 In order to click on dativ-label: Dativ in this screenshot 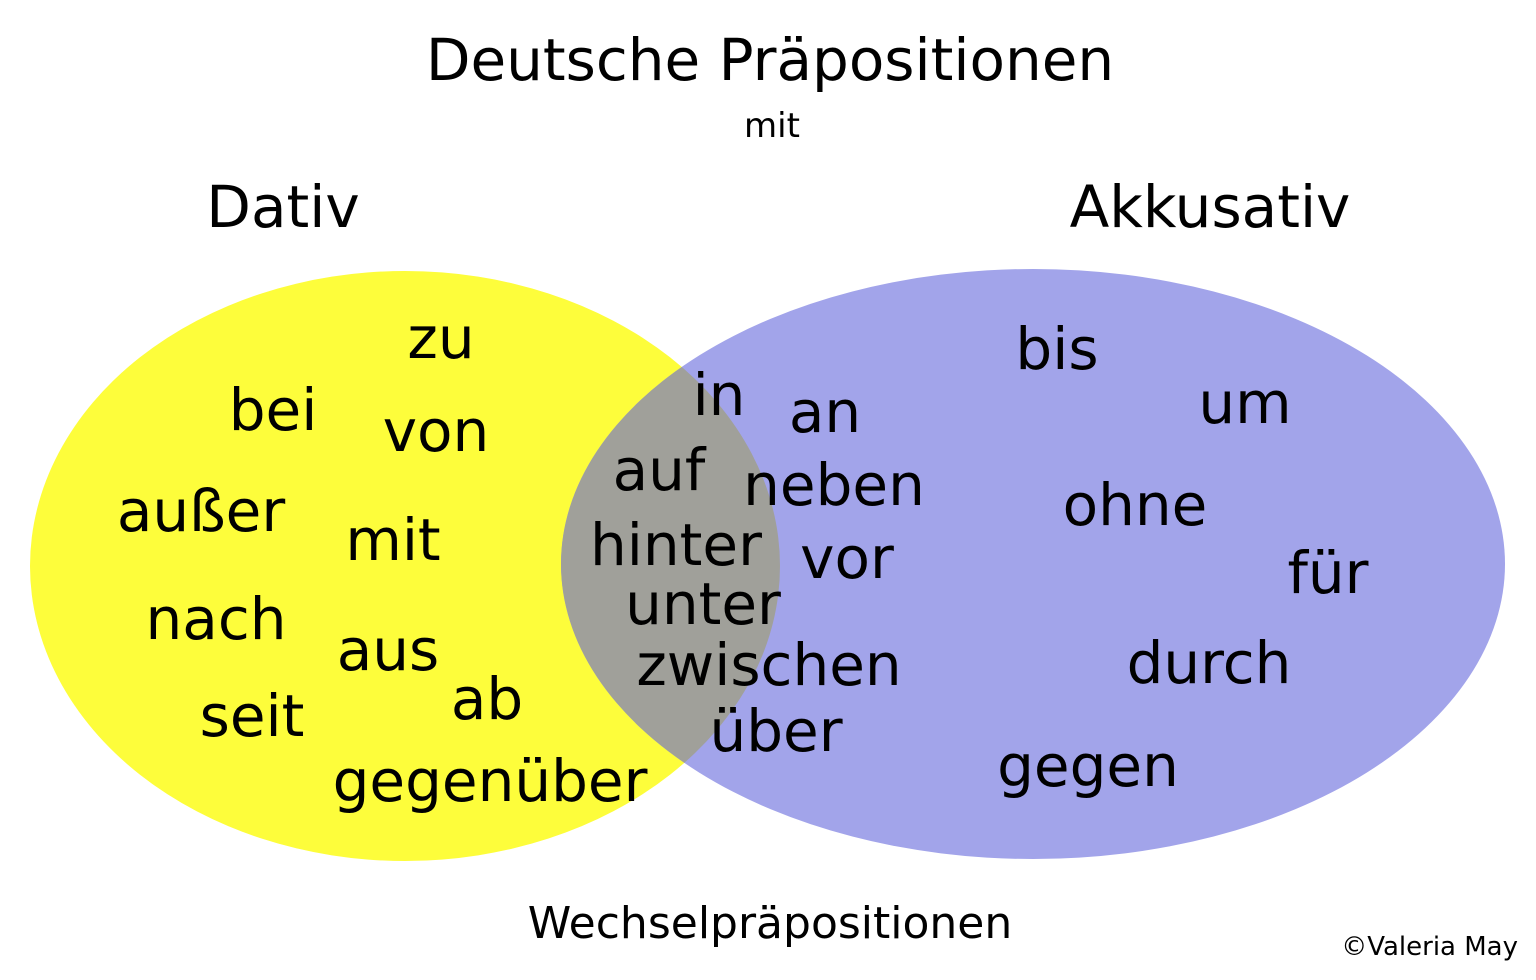, I will do `click(283, 207)`.